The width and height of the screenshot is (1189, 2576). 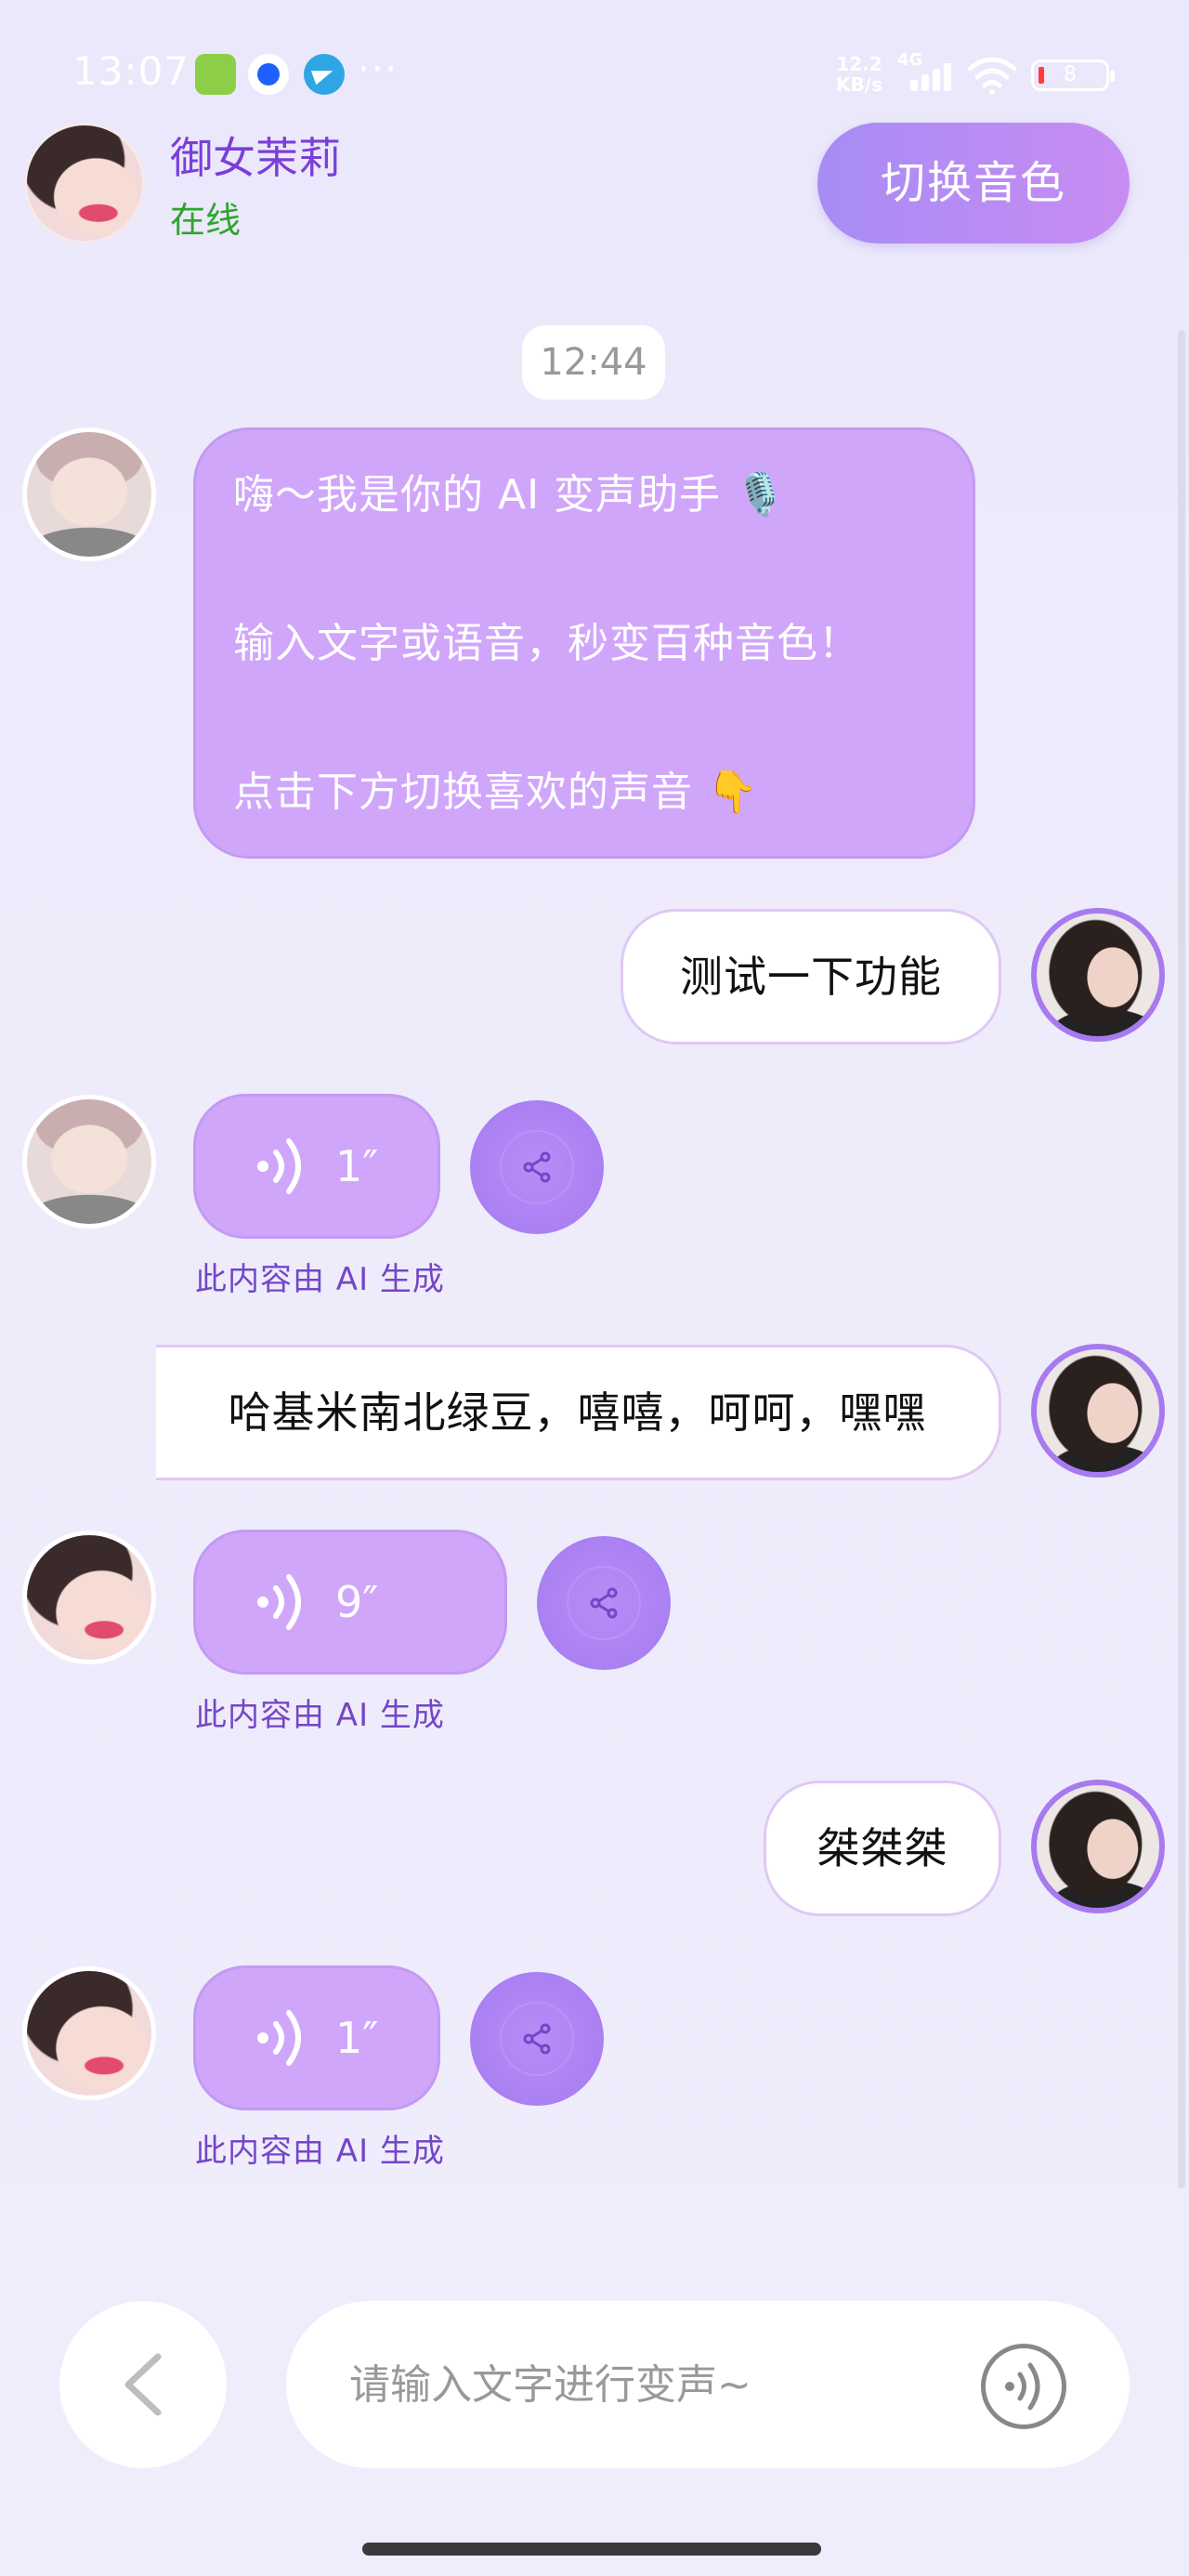 I want to click on welcome-line: 嗨～我是你的 AI 变声助手 🎙️, so click(x=510, y=495).